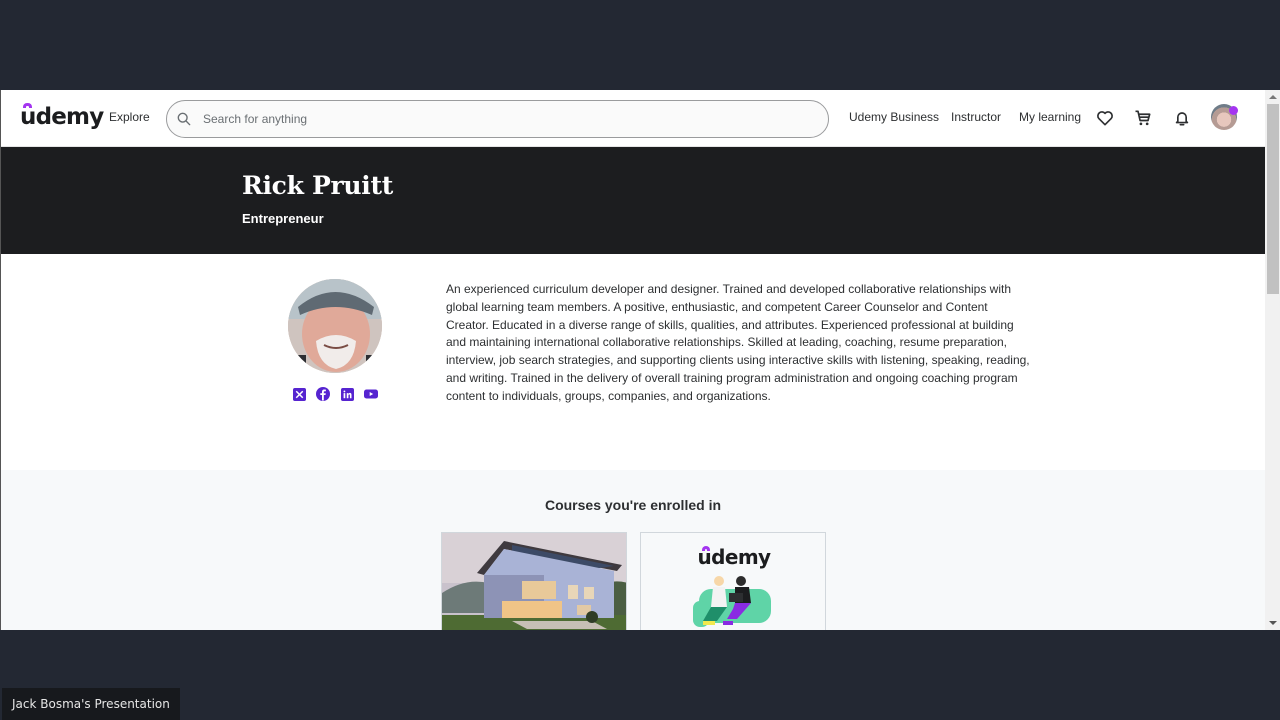  What do you see at coordinates (1105, 118) in the screenshot?
I see `heart-icon` at bounding box center [1105, 118].